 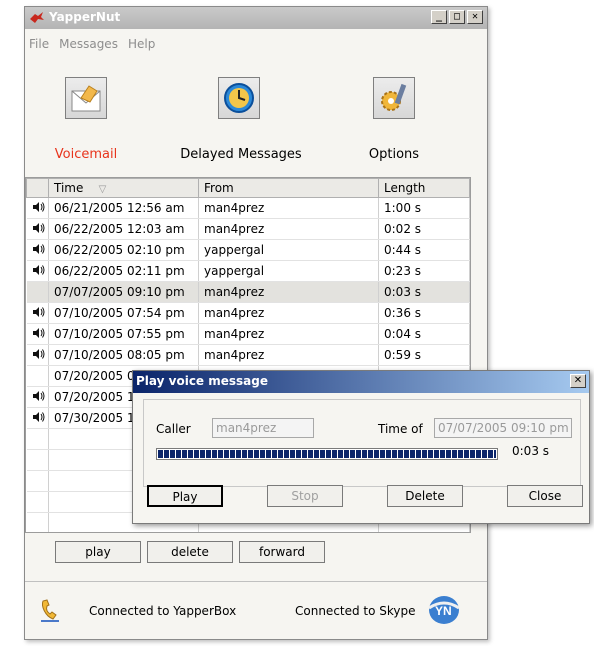 What do you see at coordinates (361, 382) in the screenshot?
I see `dialog-title-bar: Play voice message ✕` at bounding box center [361, 382].